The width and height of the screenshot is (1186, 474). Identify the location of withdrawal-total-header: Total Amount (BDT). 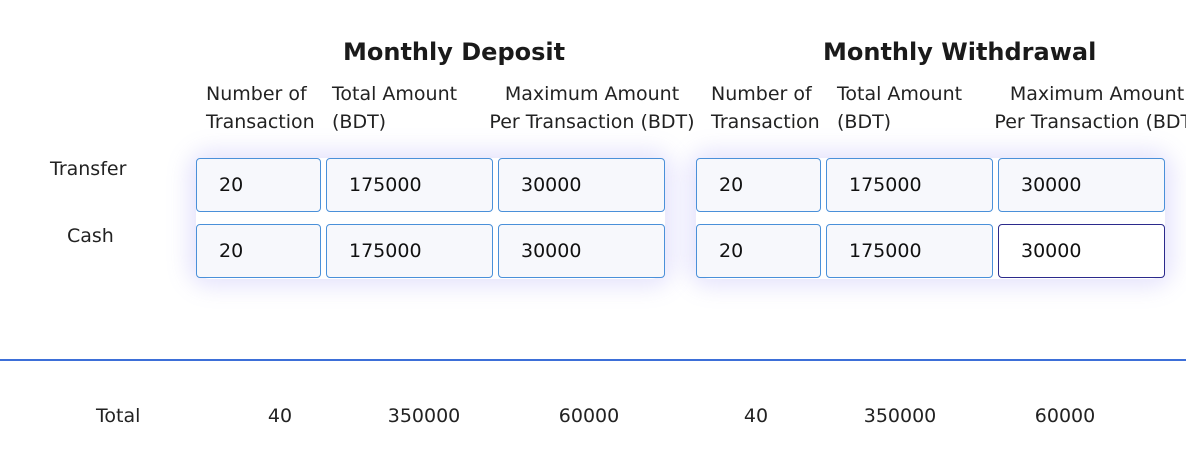
(899, 108).